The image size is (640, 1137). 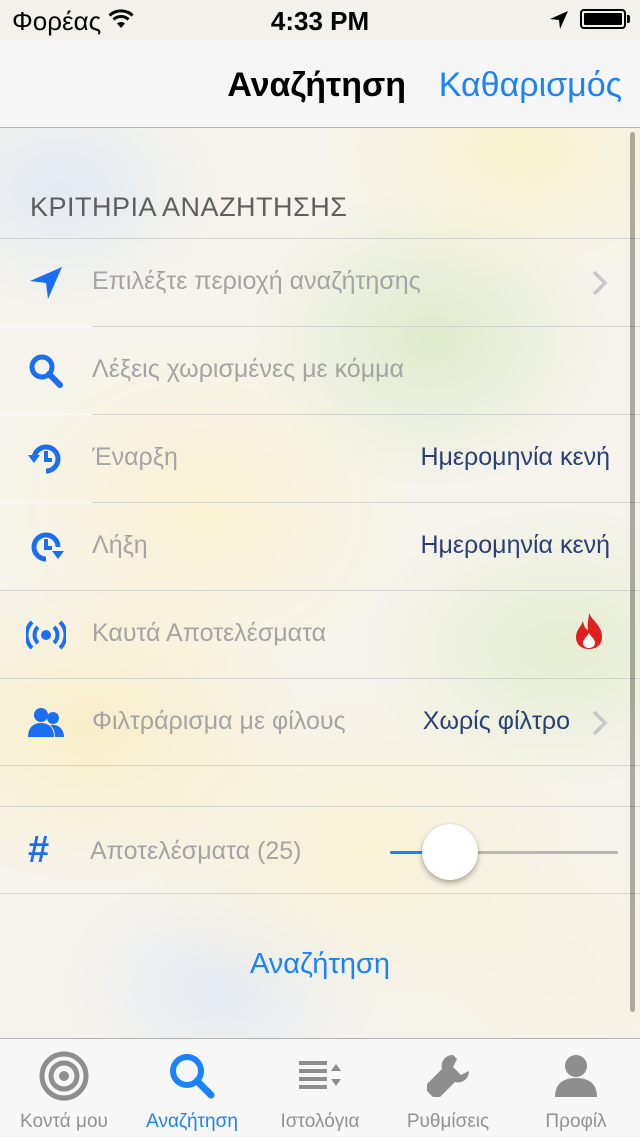 I want to click on row-label: Λήξη, so click(x=120, y=545).